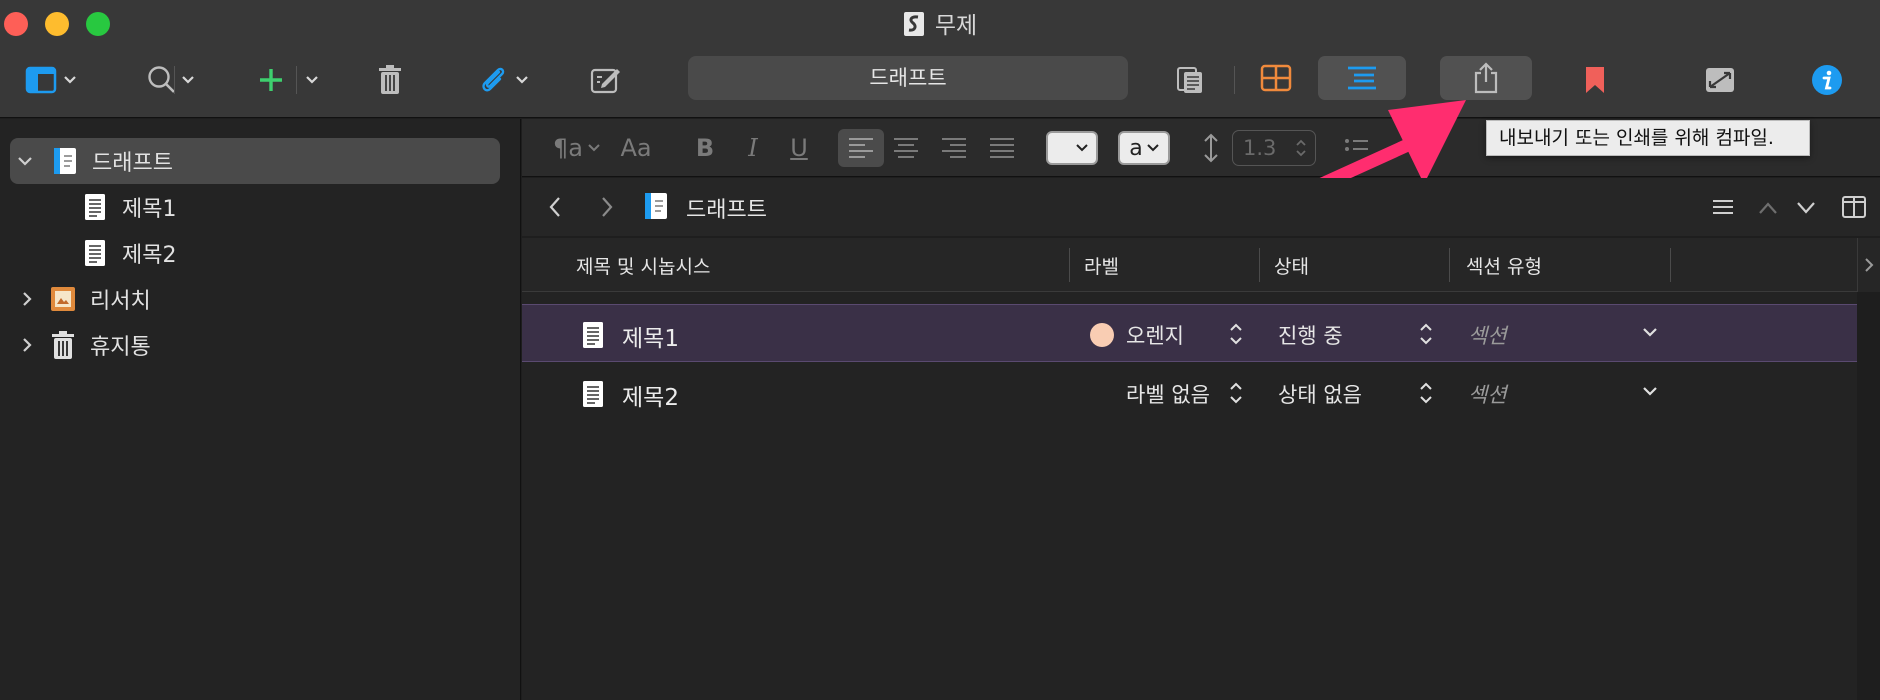  I want to click on list-icon, so click(1723, 207).